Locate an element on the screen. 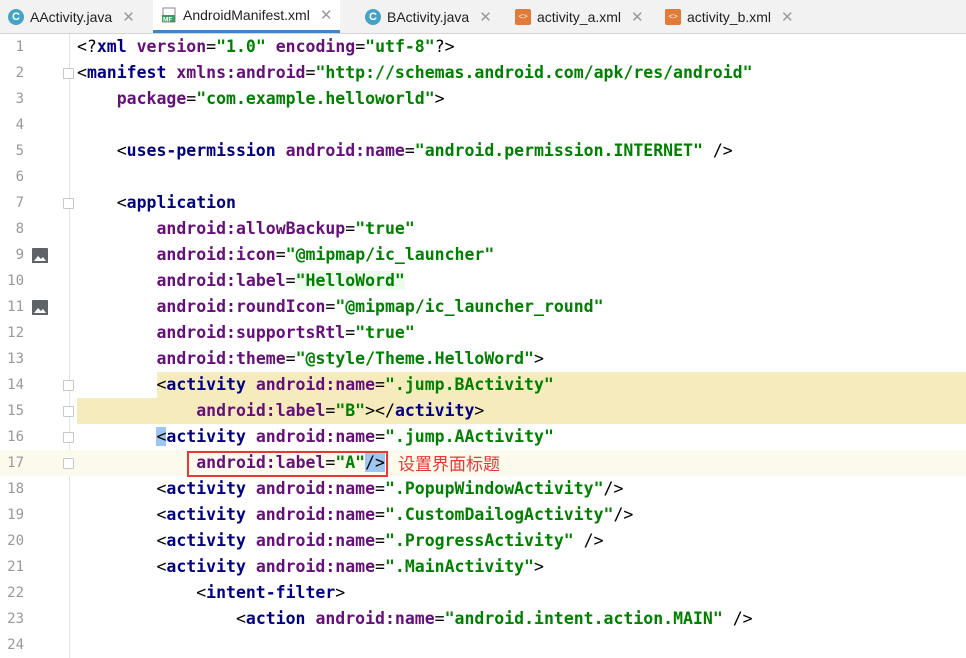  line-number: 20 is located at coordinates (15, 541).